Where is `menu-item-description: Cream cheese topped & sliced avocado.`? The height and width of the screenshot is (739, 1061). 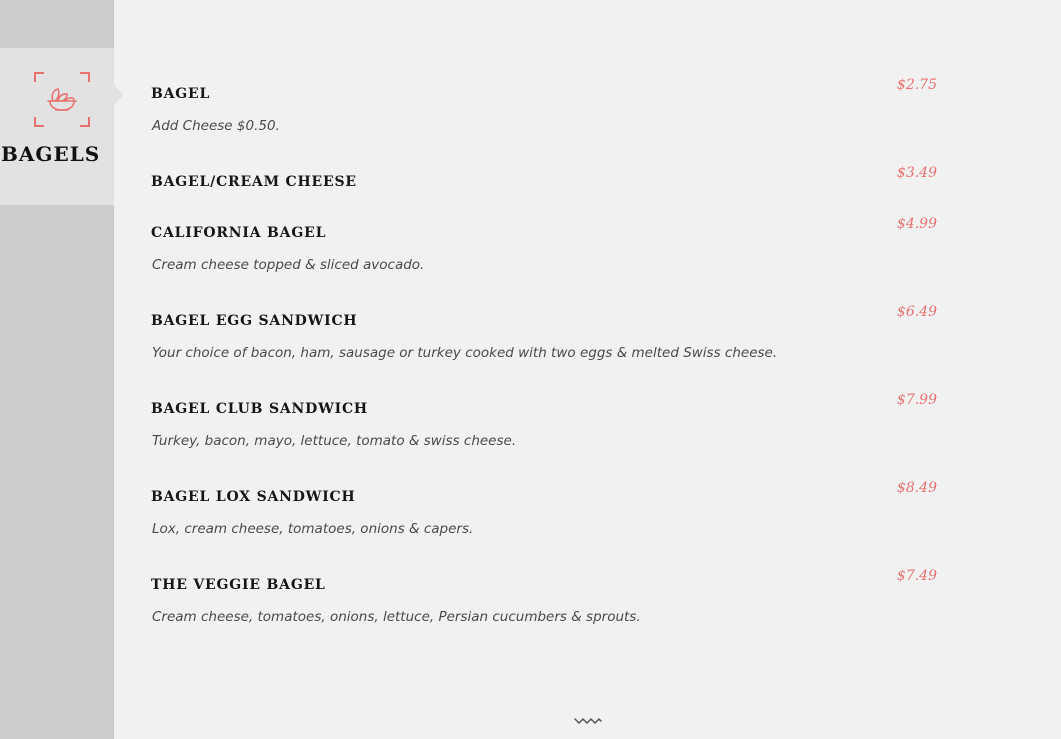
menu-item-description: Cream cheese topped & sliced avocado. is located at coordinates (288, 265).